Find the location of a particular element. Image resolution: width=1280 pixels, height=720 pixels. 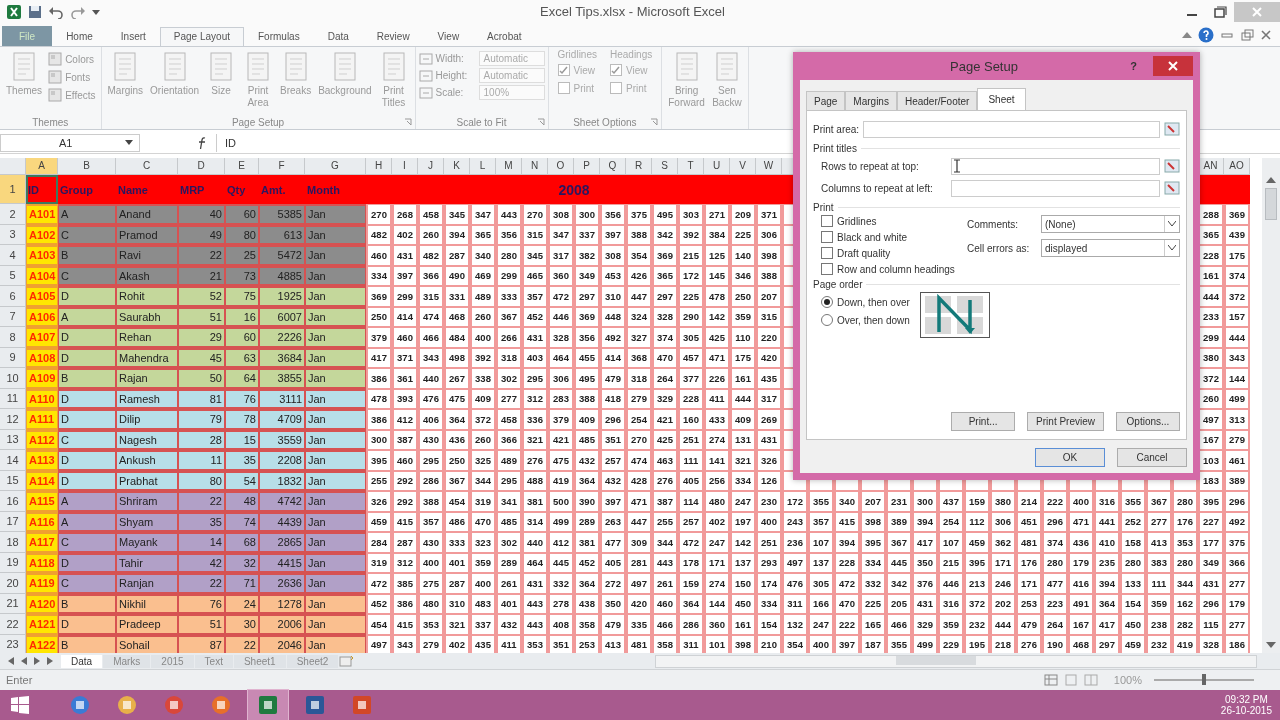

column-header: G is located at coordinates (335, 166).